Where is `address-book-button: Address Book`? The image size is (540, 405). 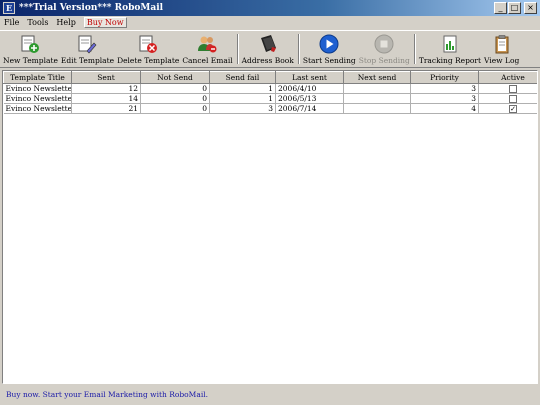 address-book-button: Address Book is located at coordinates (268, 48).